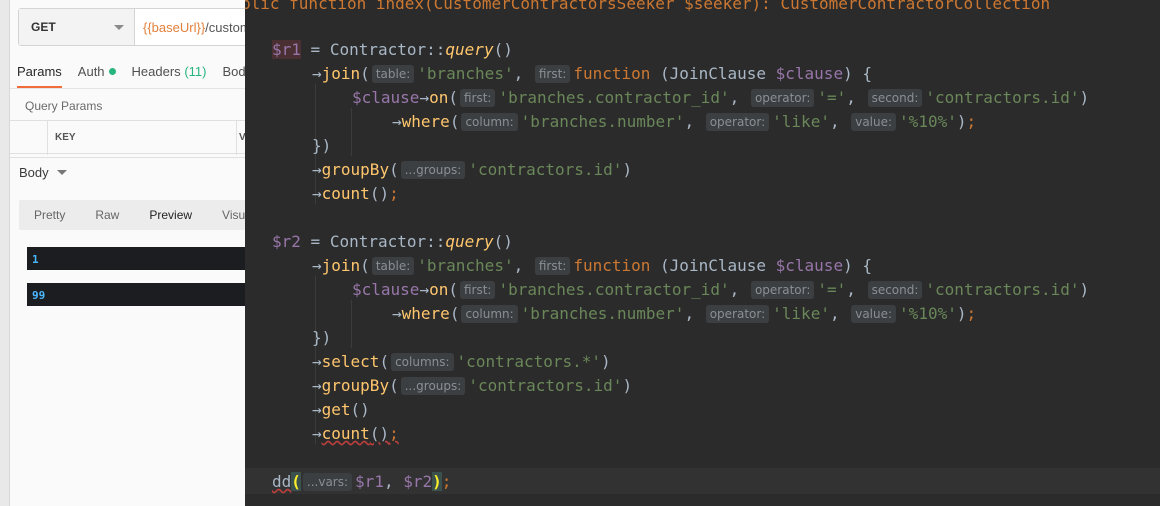 The width and height of the screenshot is (1160, 506). Describe the element at coordinates (47, 138) in the screenshot. I see `table-divider` at that location.